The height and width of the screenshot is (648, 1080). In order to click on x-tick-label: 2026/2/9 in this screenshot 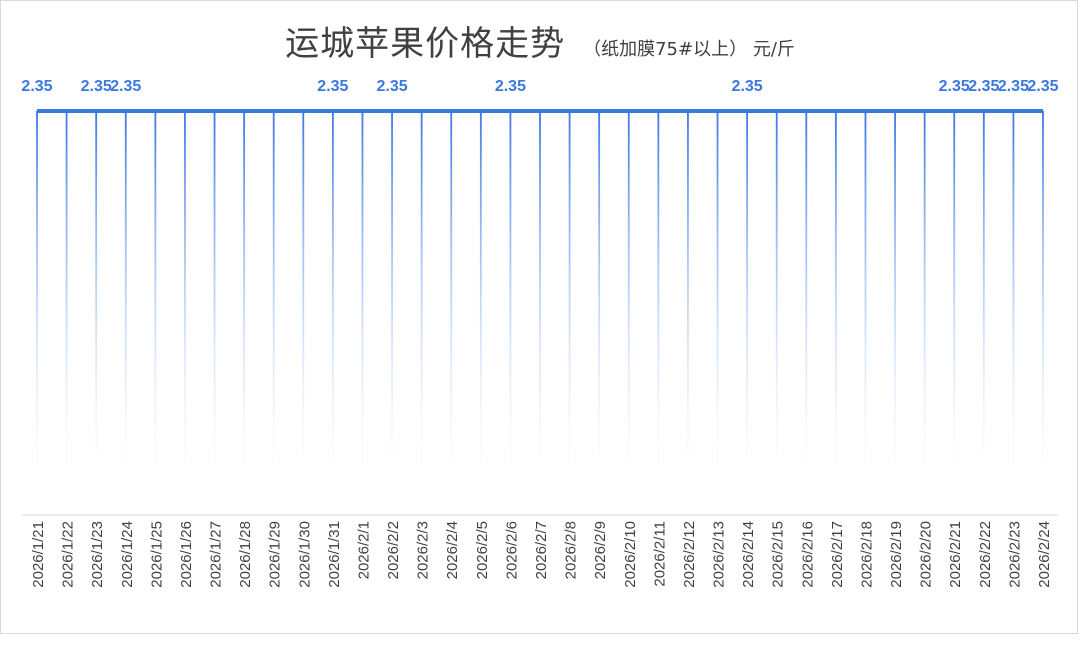, I will do `click(600, 550)`.